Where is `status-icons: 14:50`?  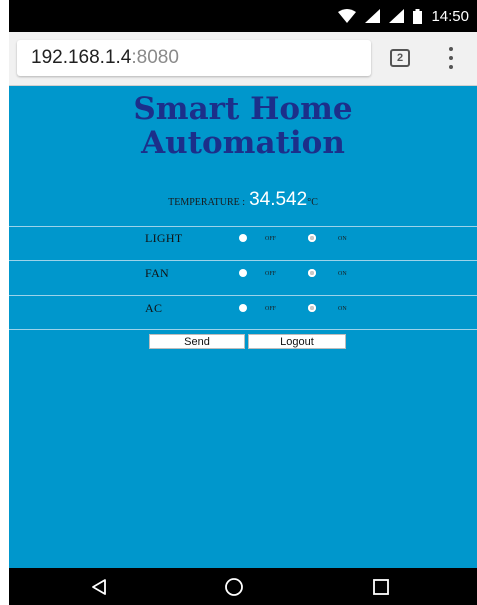 status-icons: 14:50 is located at coordinates (403, 16).